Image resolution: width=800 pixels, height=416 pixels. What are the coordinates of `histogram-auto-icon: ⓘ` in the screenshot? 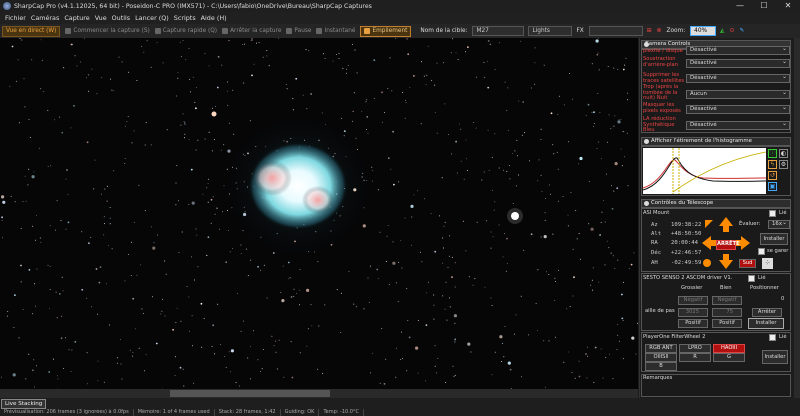 It's located at (772, 153).